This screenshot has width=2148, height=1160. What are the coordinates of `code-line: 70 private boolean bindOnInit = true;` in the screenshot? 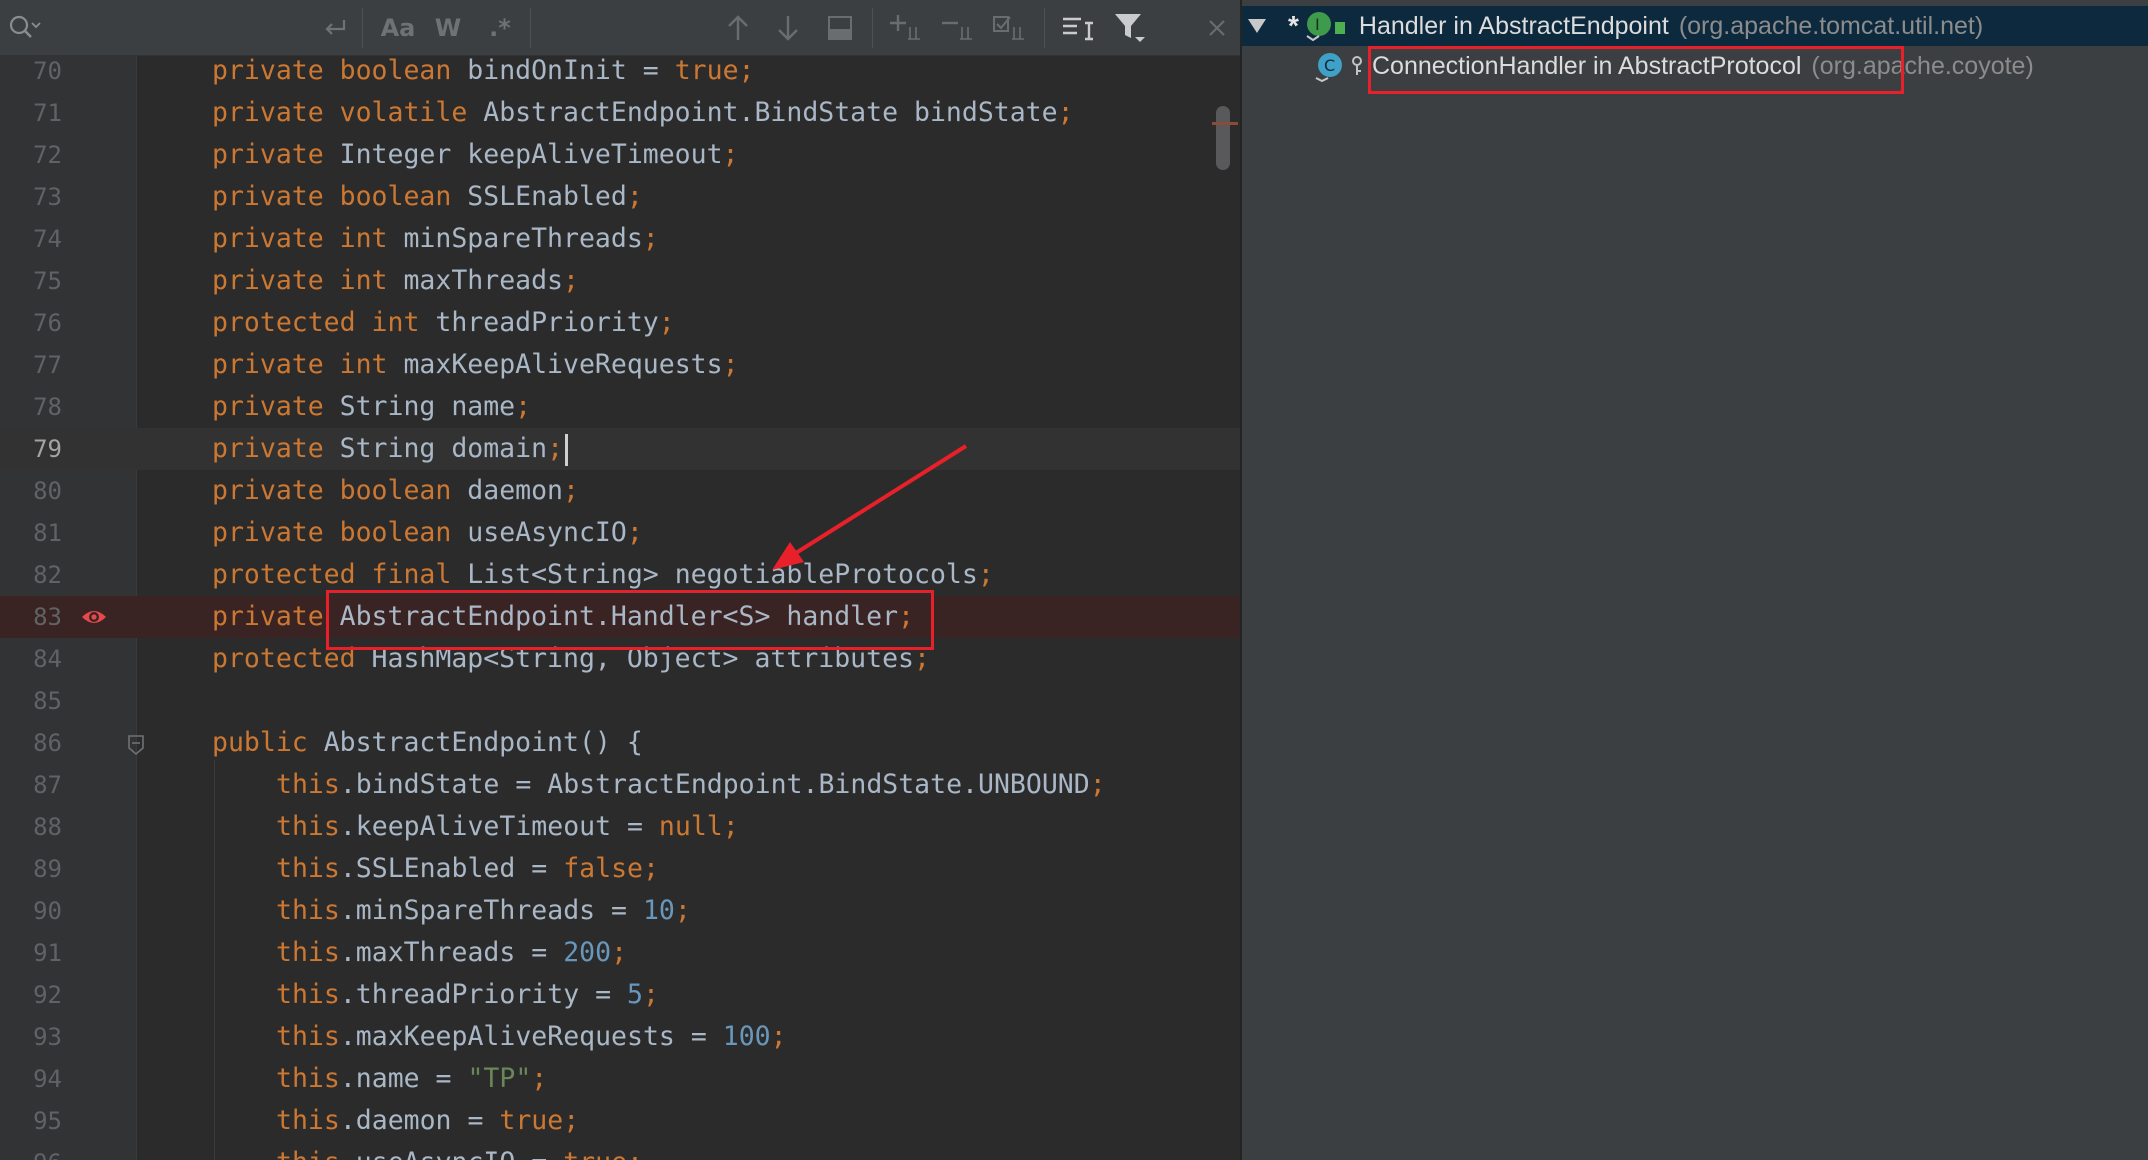 It's located at (620, 71).